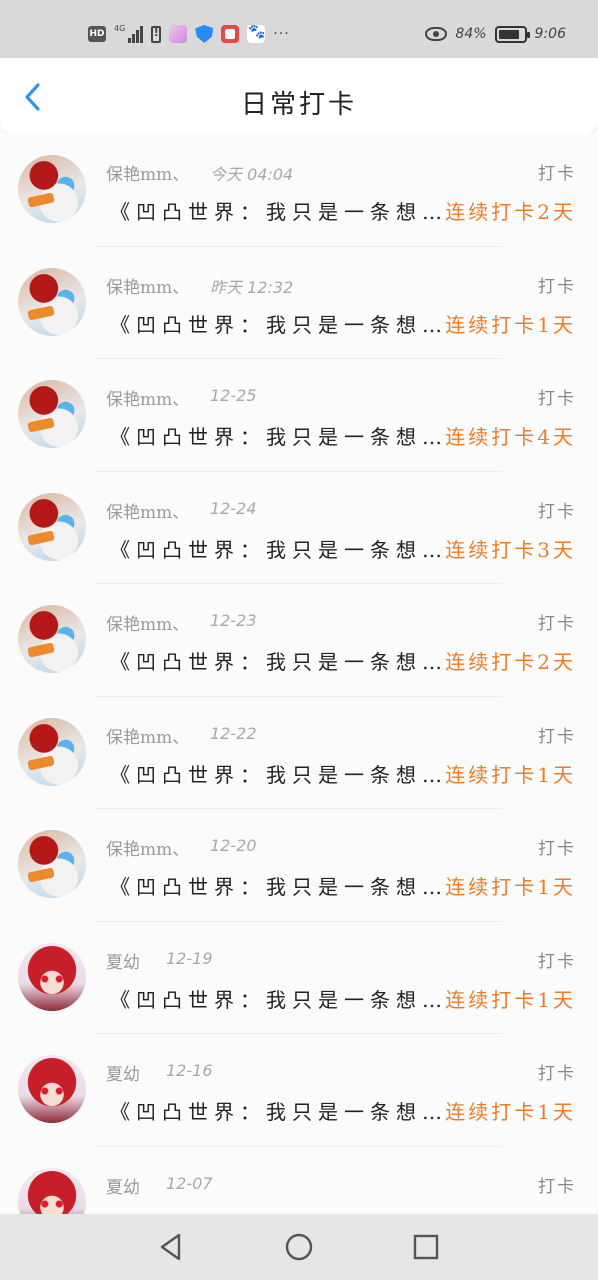 This screenshot has height=1280, width=598. Describe the element at coordinates (172, 1247) in the screenshot. I see `nav-back-icon` at that location.